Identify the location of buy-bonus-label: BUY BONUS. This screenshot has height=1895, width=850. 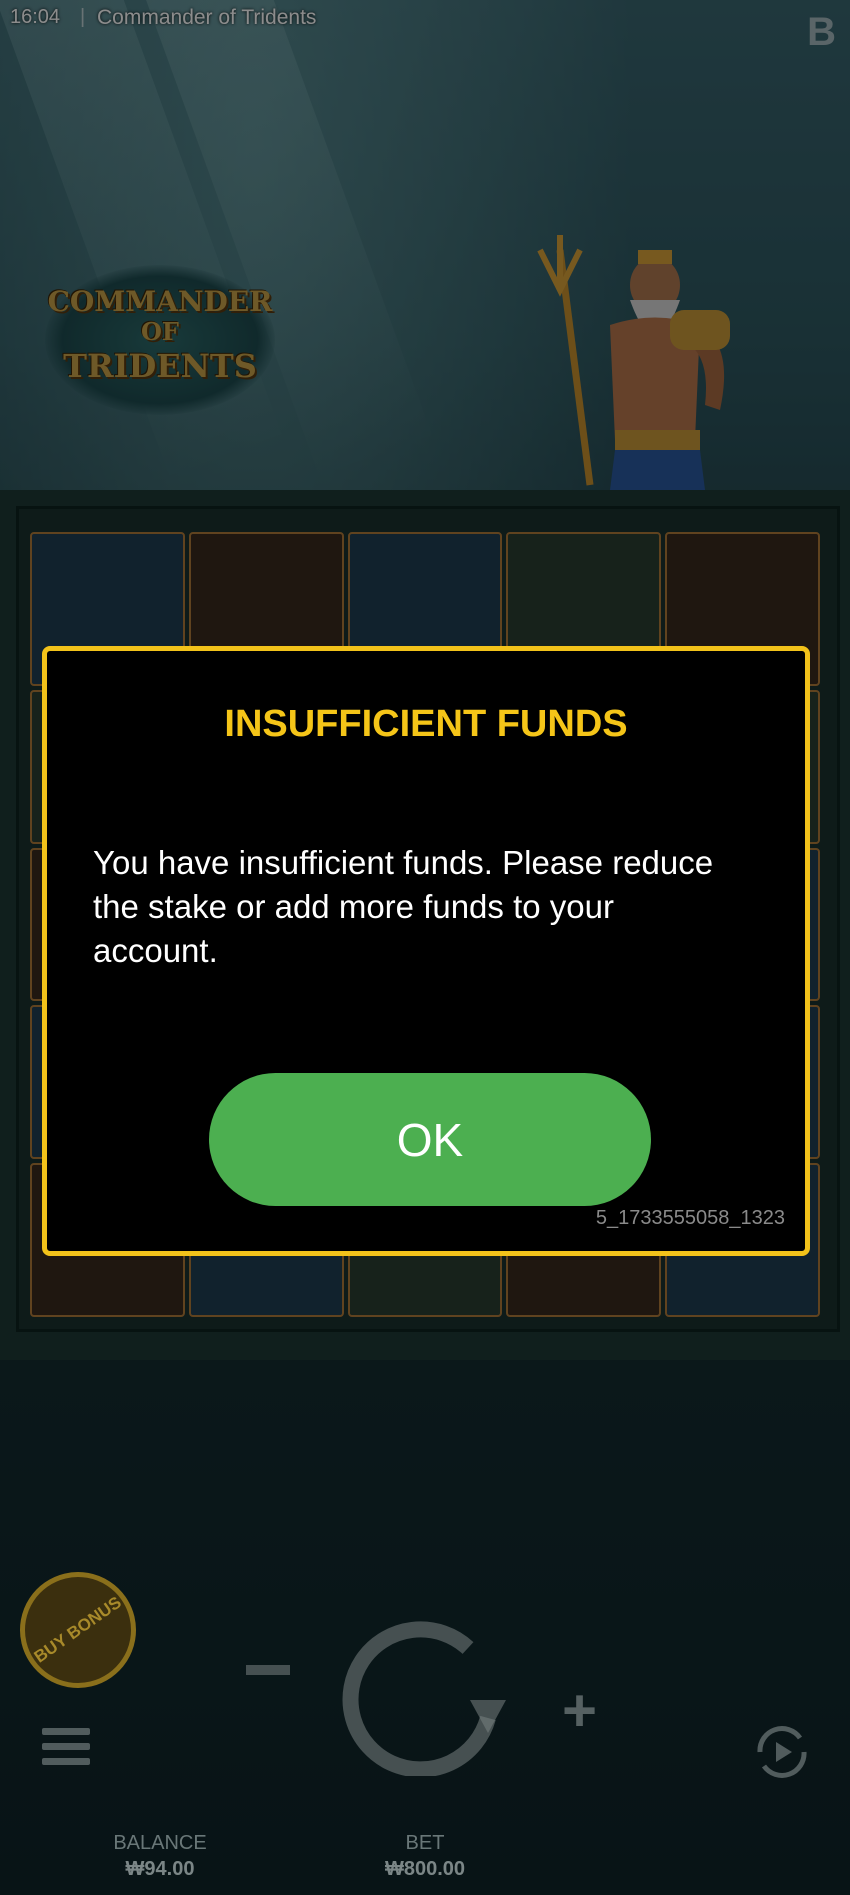
(77, 1629).